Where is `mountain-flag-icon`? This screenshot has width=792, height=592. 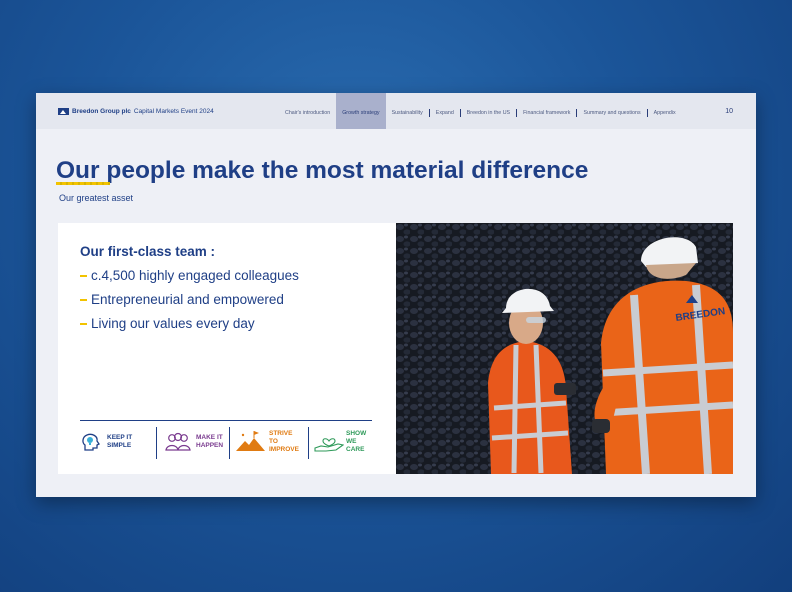
mountain-flag-icon is located at coordinates (250, 441).